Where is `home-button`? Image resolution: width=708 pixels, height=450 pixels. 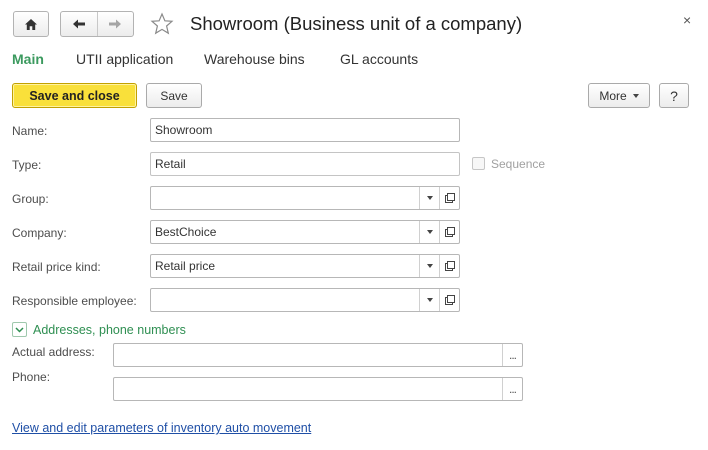
home-button is located at coordinates (31, 24).